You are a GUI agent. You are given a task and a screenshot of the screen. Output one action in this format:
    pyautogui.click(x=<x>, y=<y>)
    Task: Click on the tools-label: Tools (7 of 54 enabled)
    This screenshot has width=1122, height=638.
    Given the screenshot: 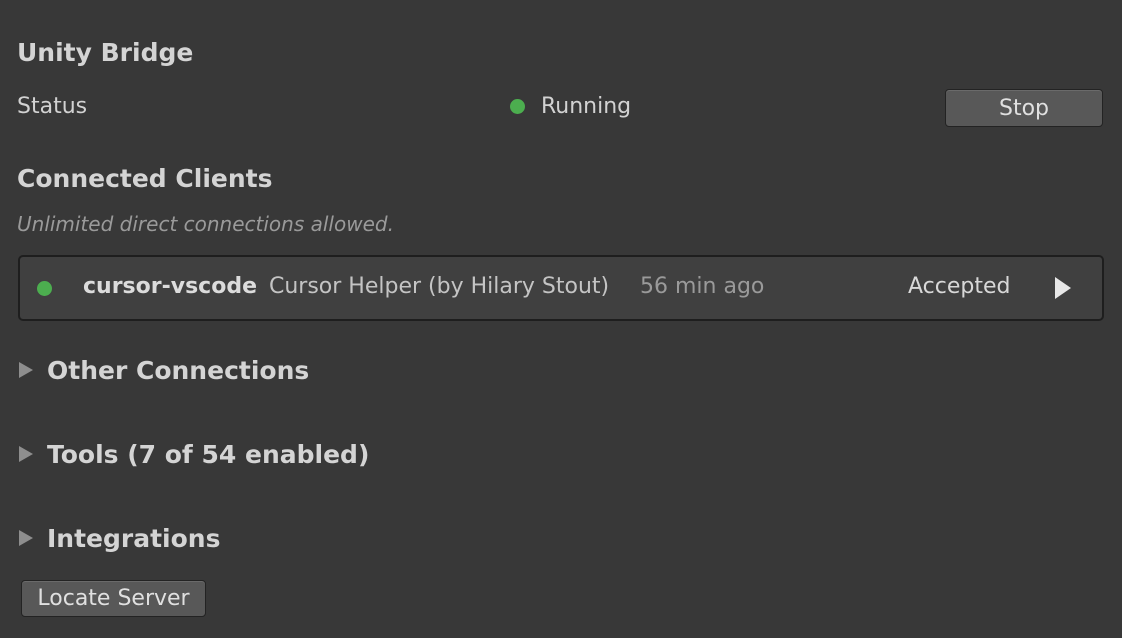 What is the action you would take?
    pyautogui.click(x=208, y=454)
    